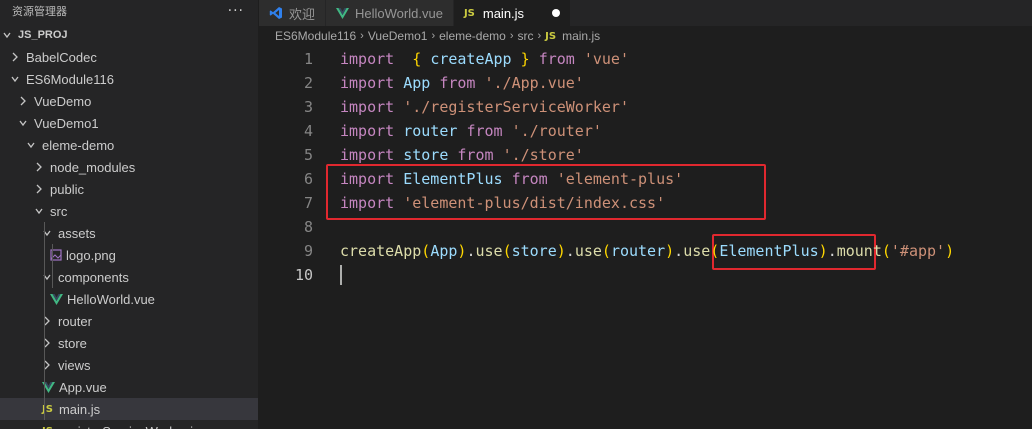 This screenshot has width=1032, height=429. What do you see at coordinates (462, 155) in the screenshot?
I see `code-line: import store from './store'` at bounding box center [462, 155].